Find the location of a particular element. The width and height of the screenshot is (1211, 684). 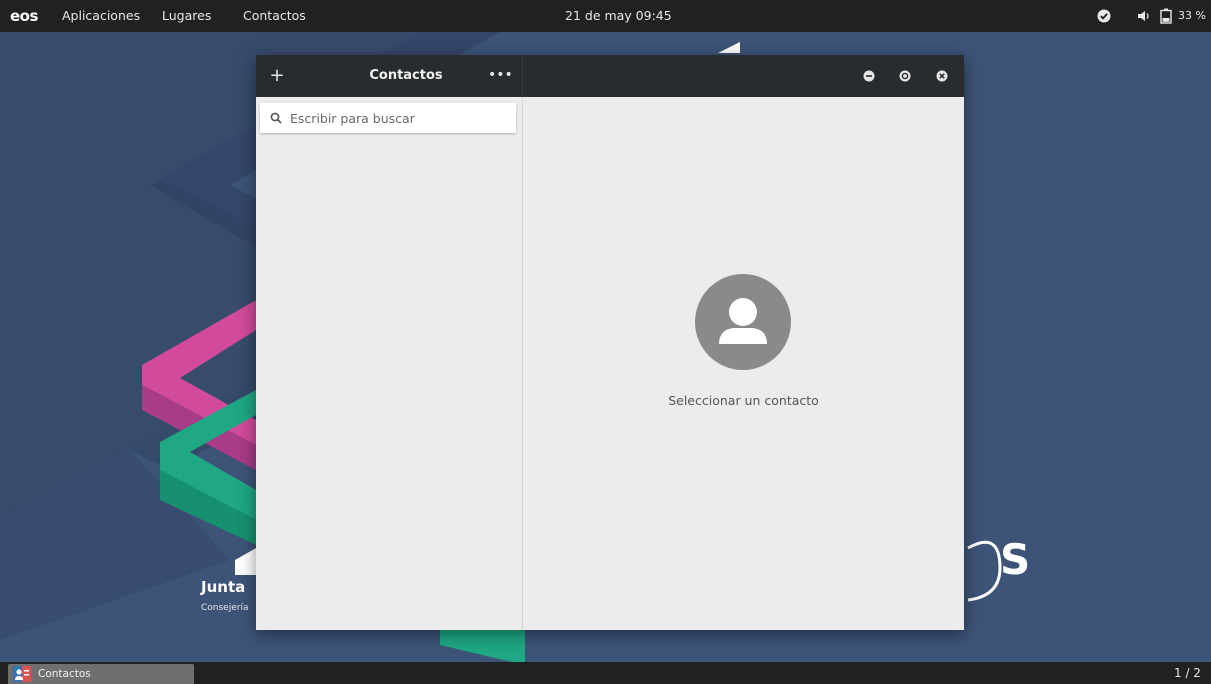

headerbar: + Contactos ••• is located at coordinates (610, 76).